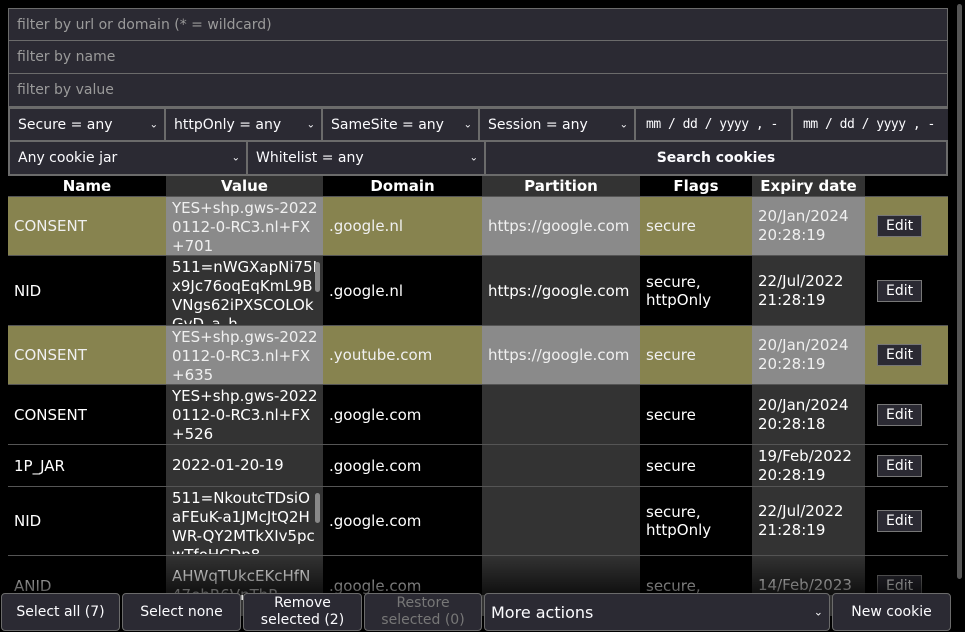 This screenshot has height=632, width=965. Describe the element at coordinates (478, 90) in the screenshot. I see `value-filter-input` at that location.